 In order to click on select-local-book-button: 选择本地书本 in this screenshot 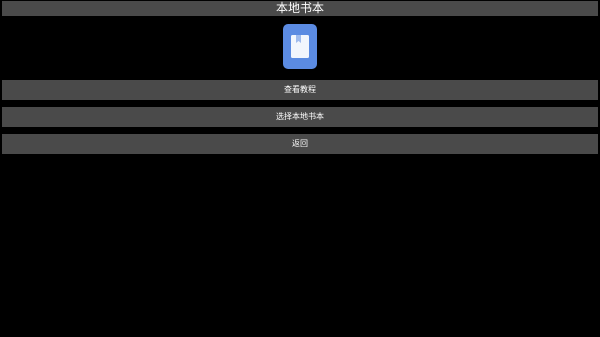, I will do `click(300, 117)`.